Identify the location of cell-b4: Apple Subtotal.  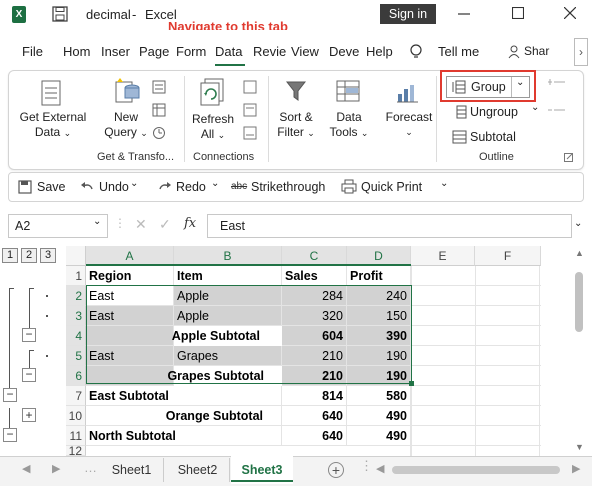
(184, 336).